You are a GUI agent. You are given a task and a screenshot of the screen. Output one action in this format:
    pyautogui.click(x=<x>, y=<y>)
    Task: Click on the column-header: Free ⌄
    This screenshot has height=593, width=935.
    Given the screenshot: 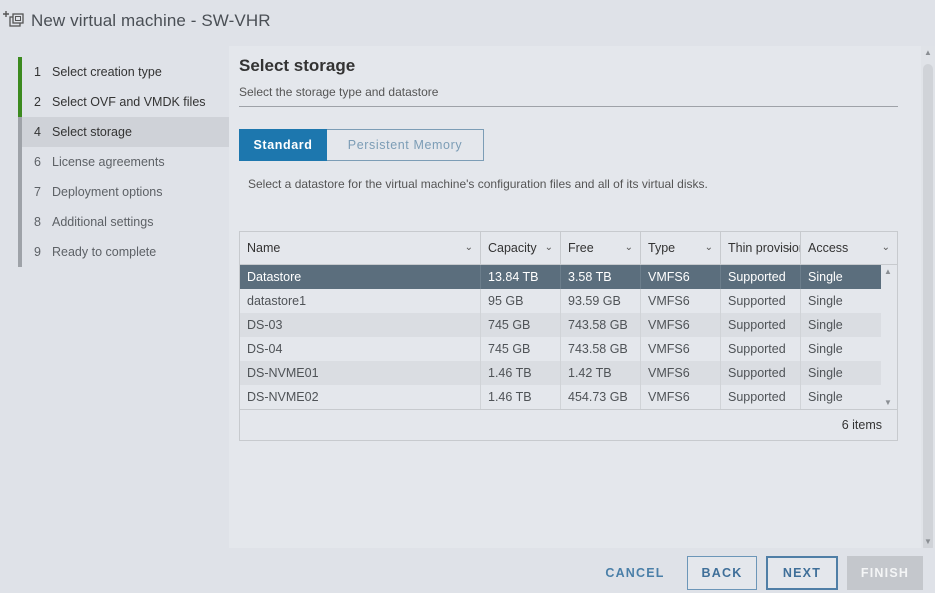 What is the action you would take?
    pyautogui.click(x=601, y=248)
    